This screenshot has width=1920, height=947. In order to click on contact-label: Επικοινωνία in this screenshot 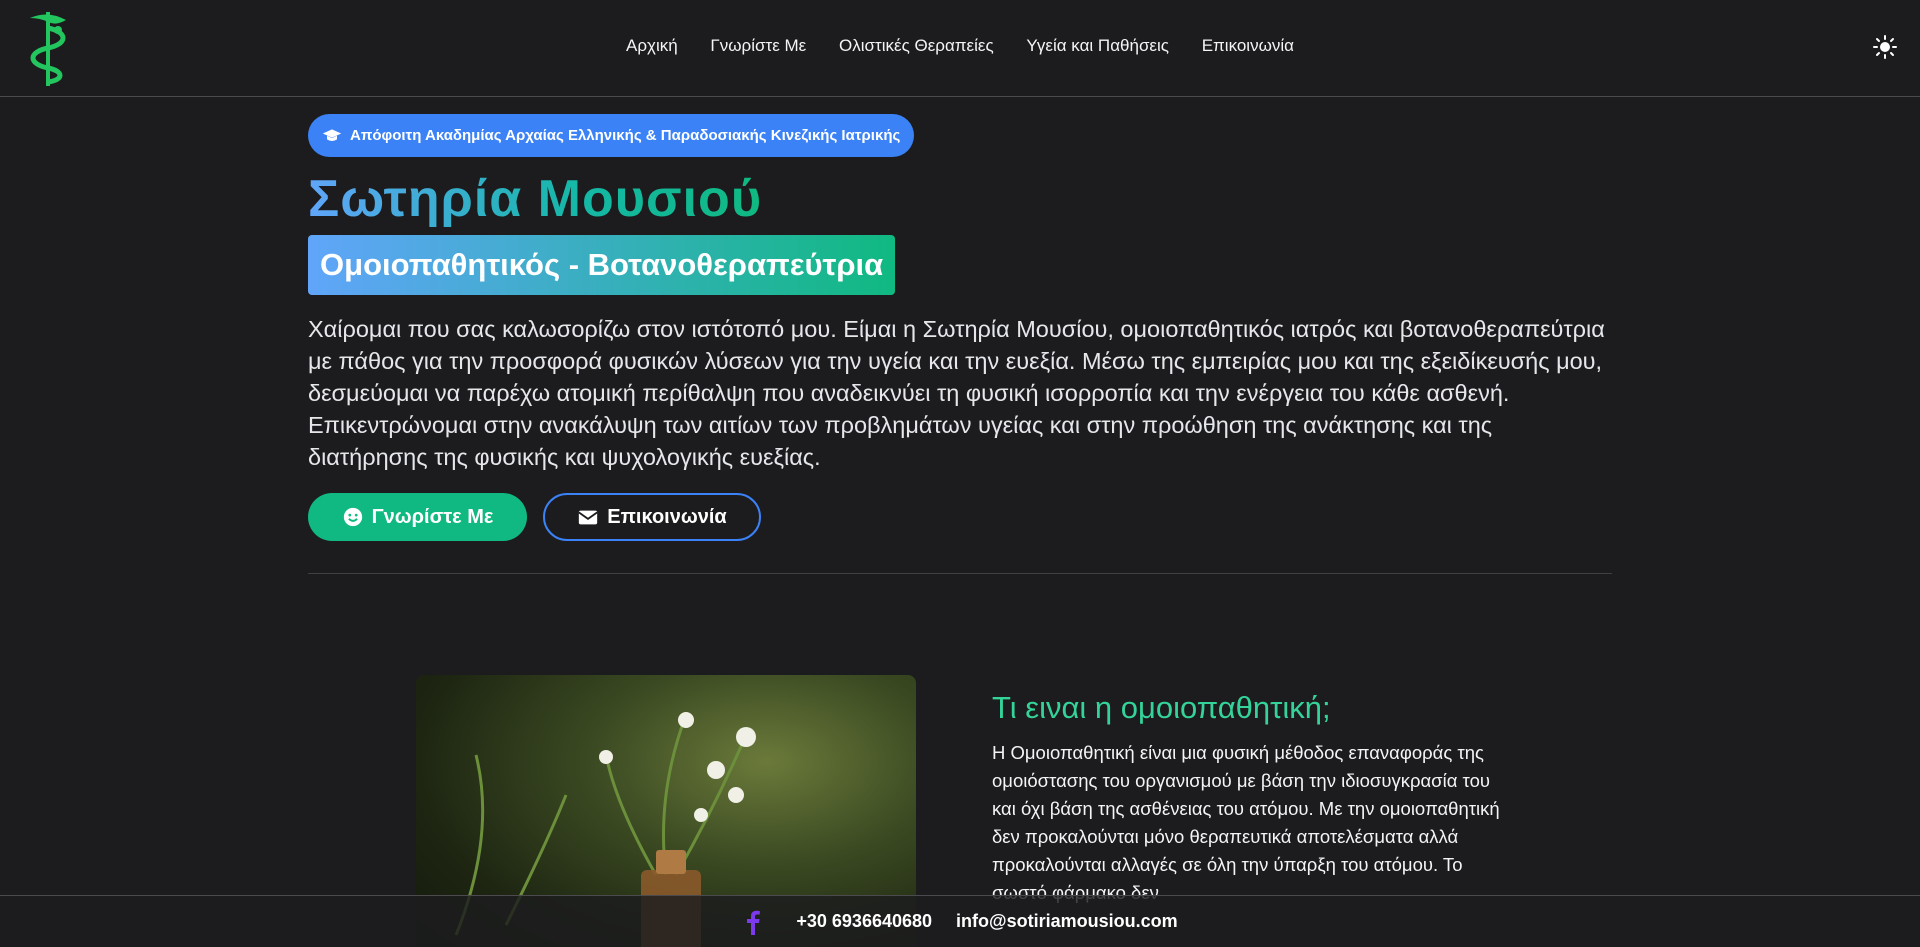, I will do `click(667, 516)`.